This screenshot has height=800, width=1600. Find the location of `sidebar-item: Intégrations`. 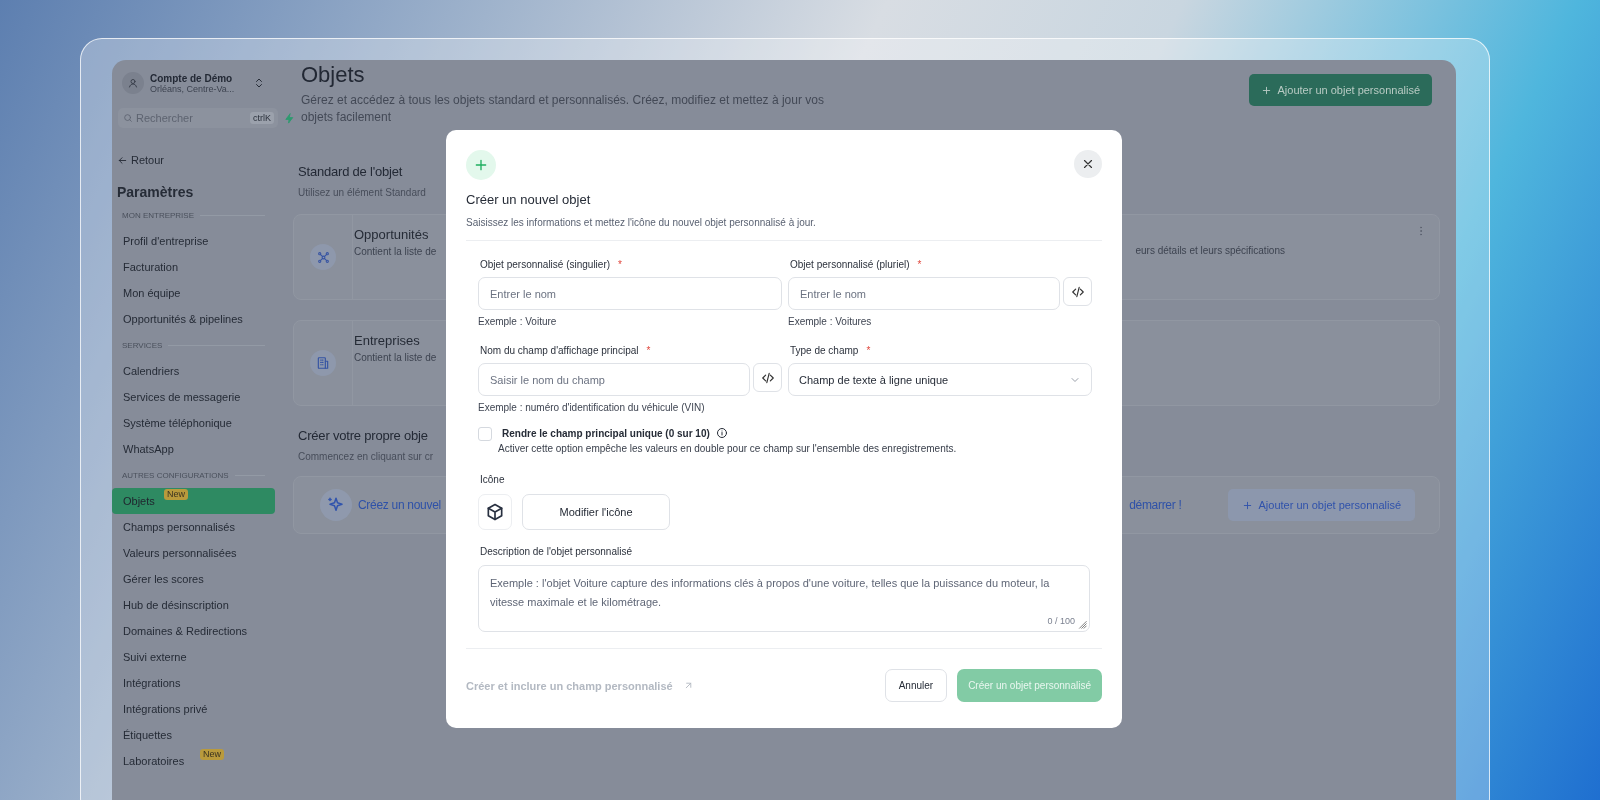

sidebar-item: Intégrations is located at coordinates (193, 683).